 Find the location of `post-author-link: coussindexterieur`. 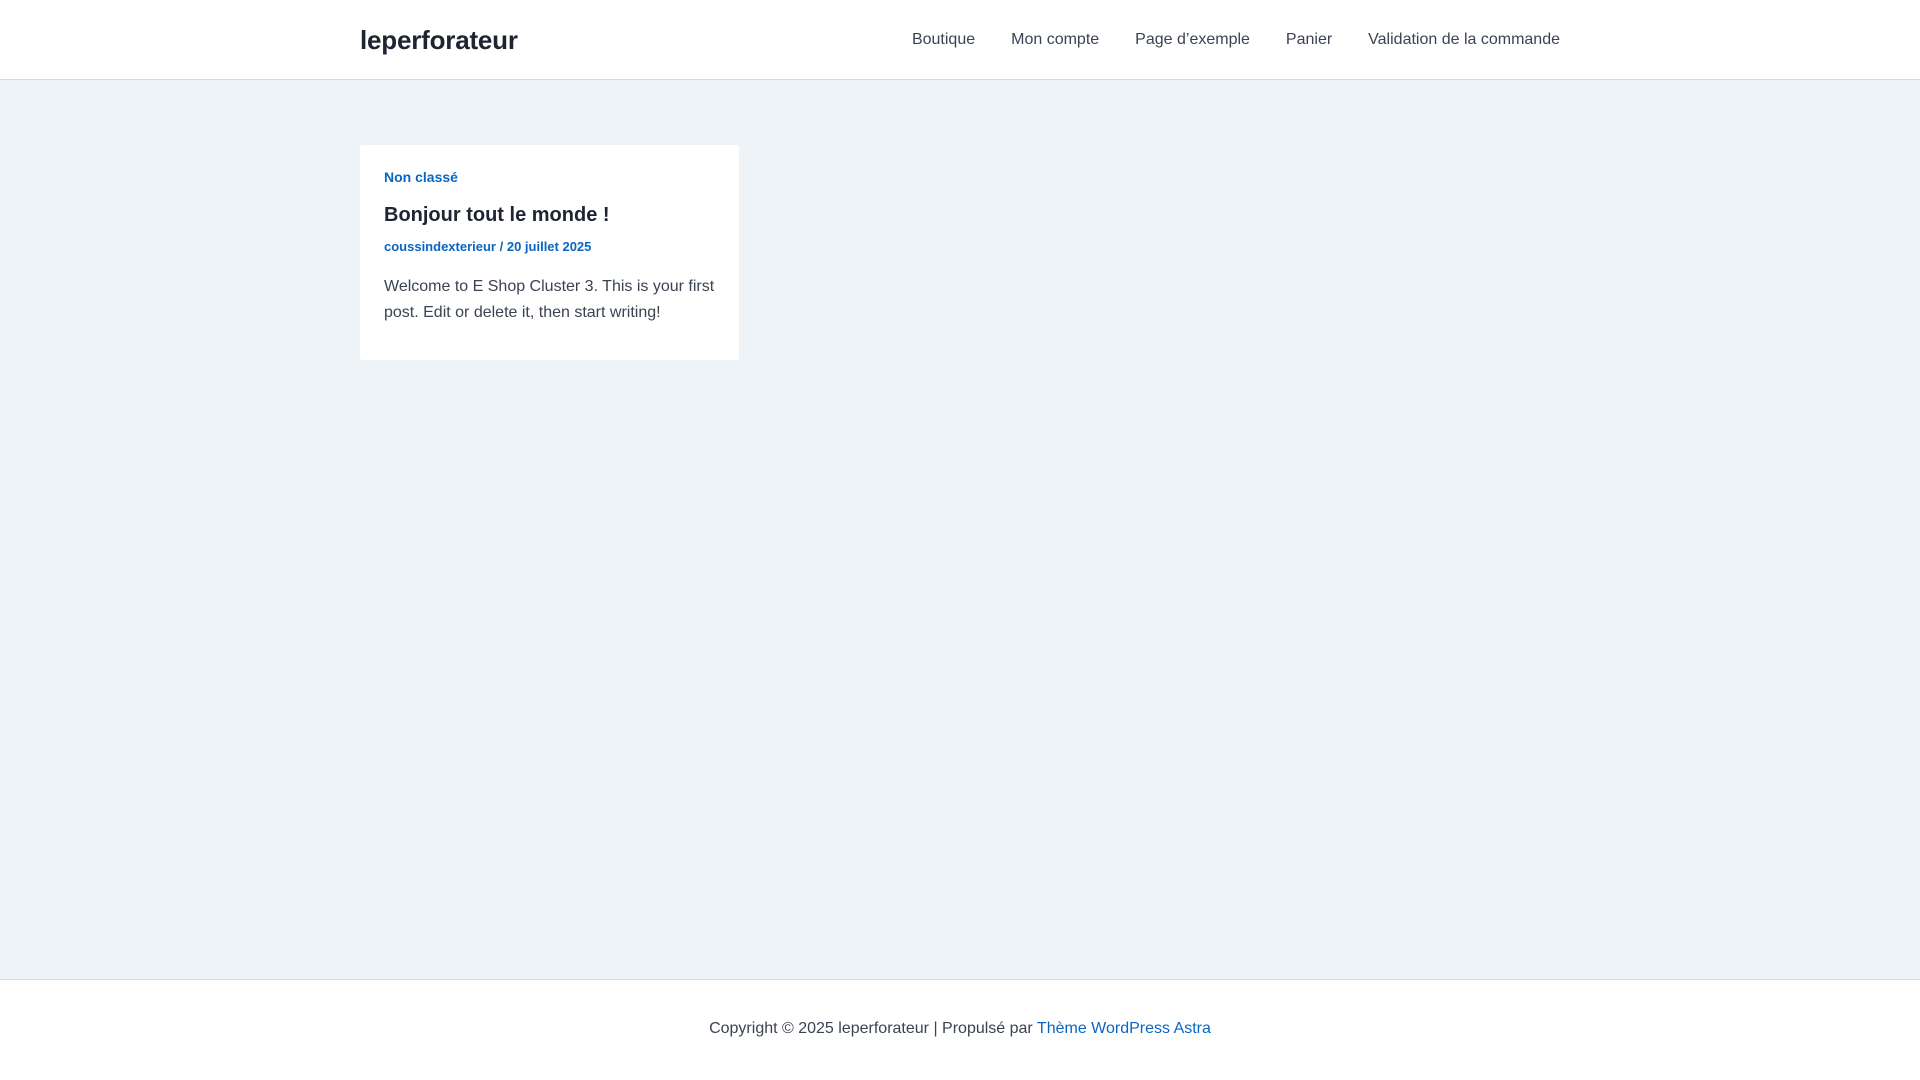

post-author-link: coussindexterieur is located at coordinates (440, 246).